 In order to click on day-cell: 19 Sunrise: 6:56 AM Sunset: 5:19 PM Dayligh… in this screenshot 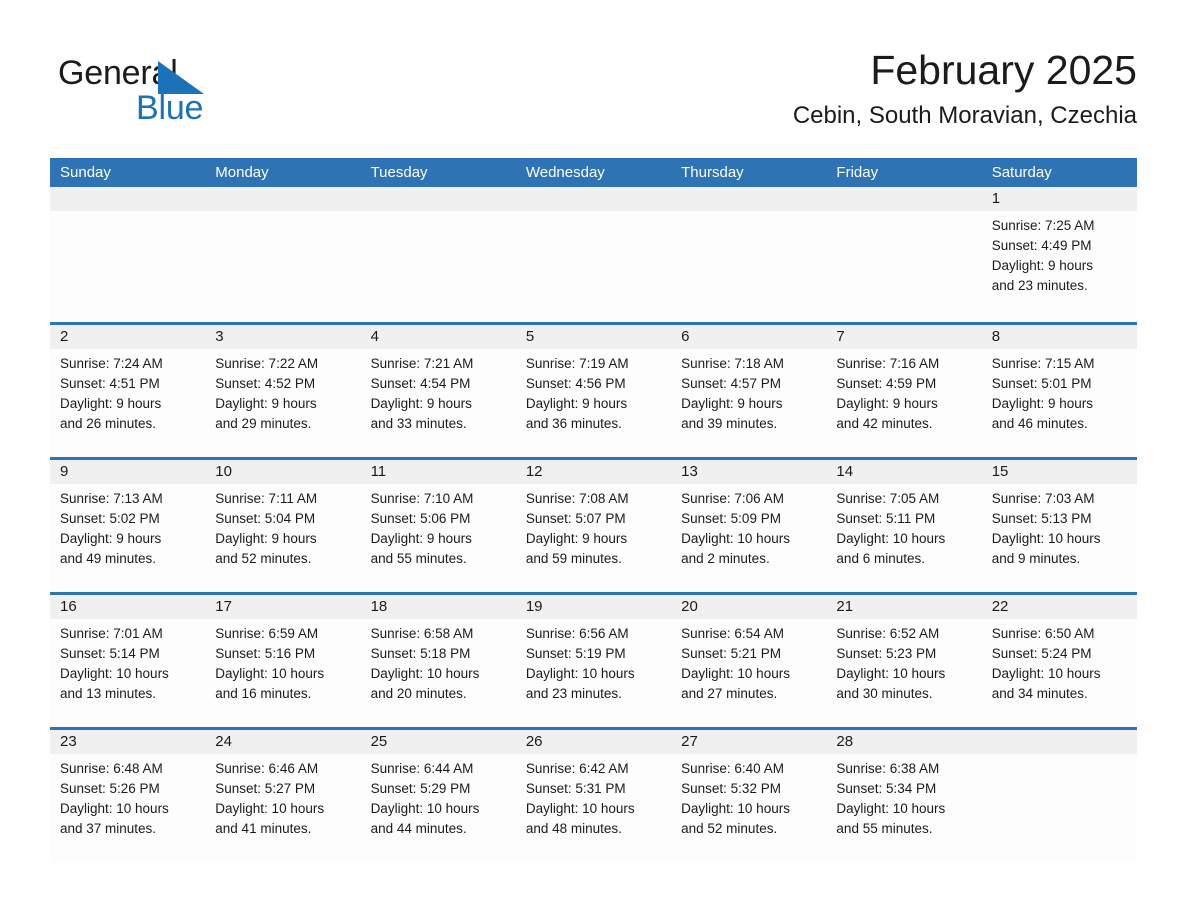, I will do `click(593, 661)`.